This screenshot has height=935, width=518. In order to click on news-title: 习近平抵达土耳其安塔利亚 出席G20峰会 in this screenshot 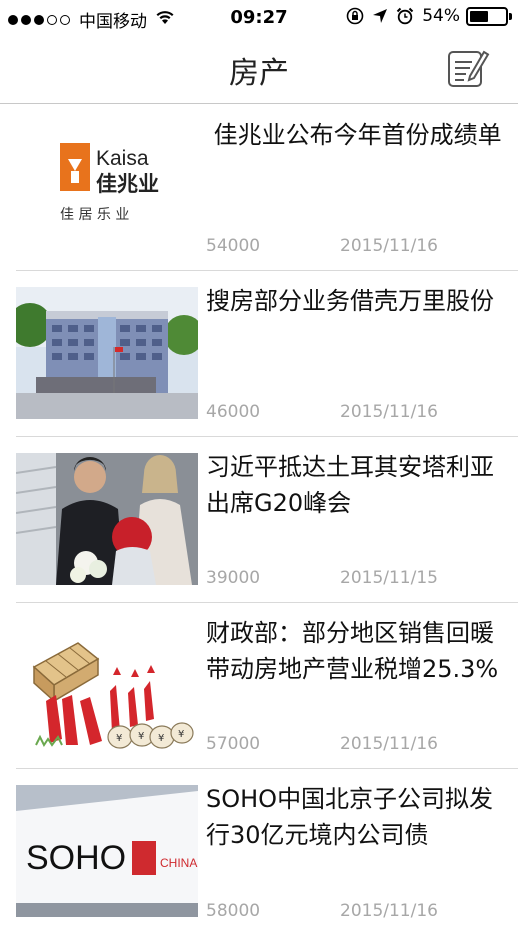, I will do `click(354, 485)`.